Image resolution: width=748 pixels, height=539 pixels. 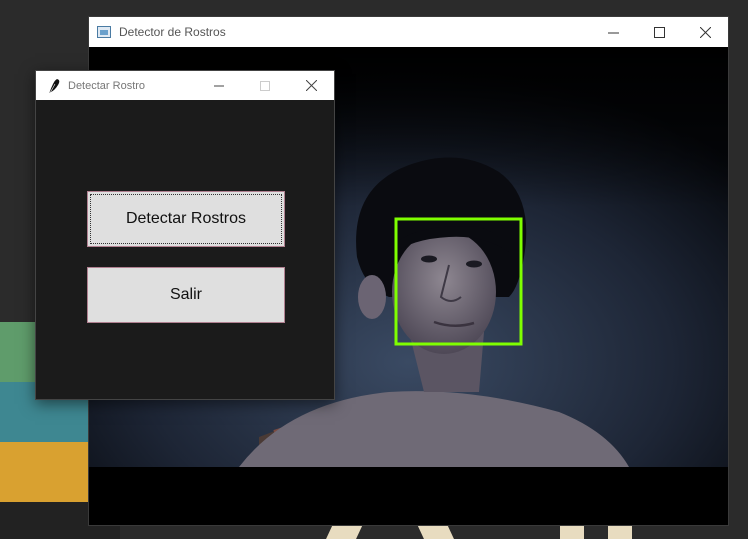 I want to click on detector-titlebar: Detector de Rostros, so click(x=408, y=32).